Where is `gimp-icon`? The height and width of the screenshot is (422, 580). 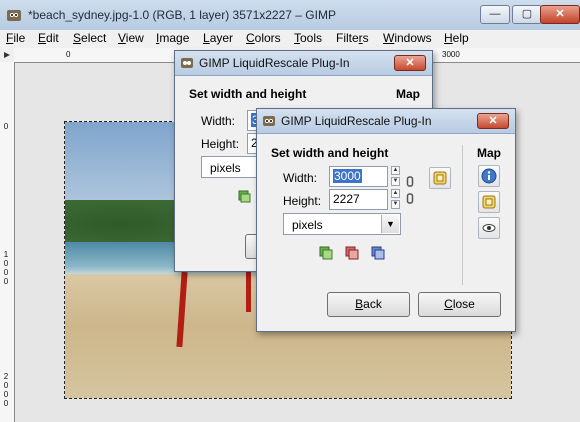
gimp-icon is located at coordinates (14, 15).